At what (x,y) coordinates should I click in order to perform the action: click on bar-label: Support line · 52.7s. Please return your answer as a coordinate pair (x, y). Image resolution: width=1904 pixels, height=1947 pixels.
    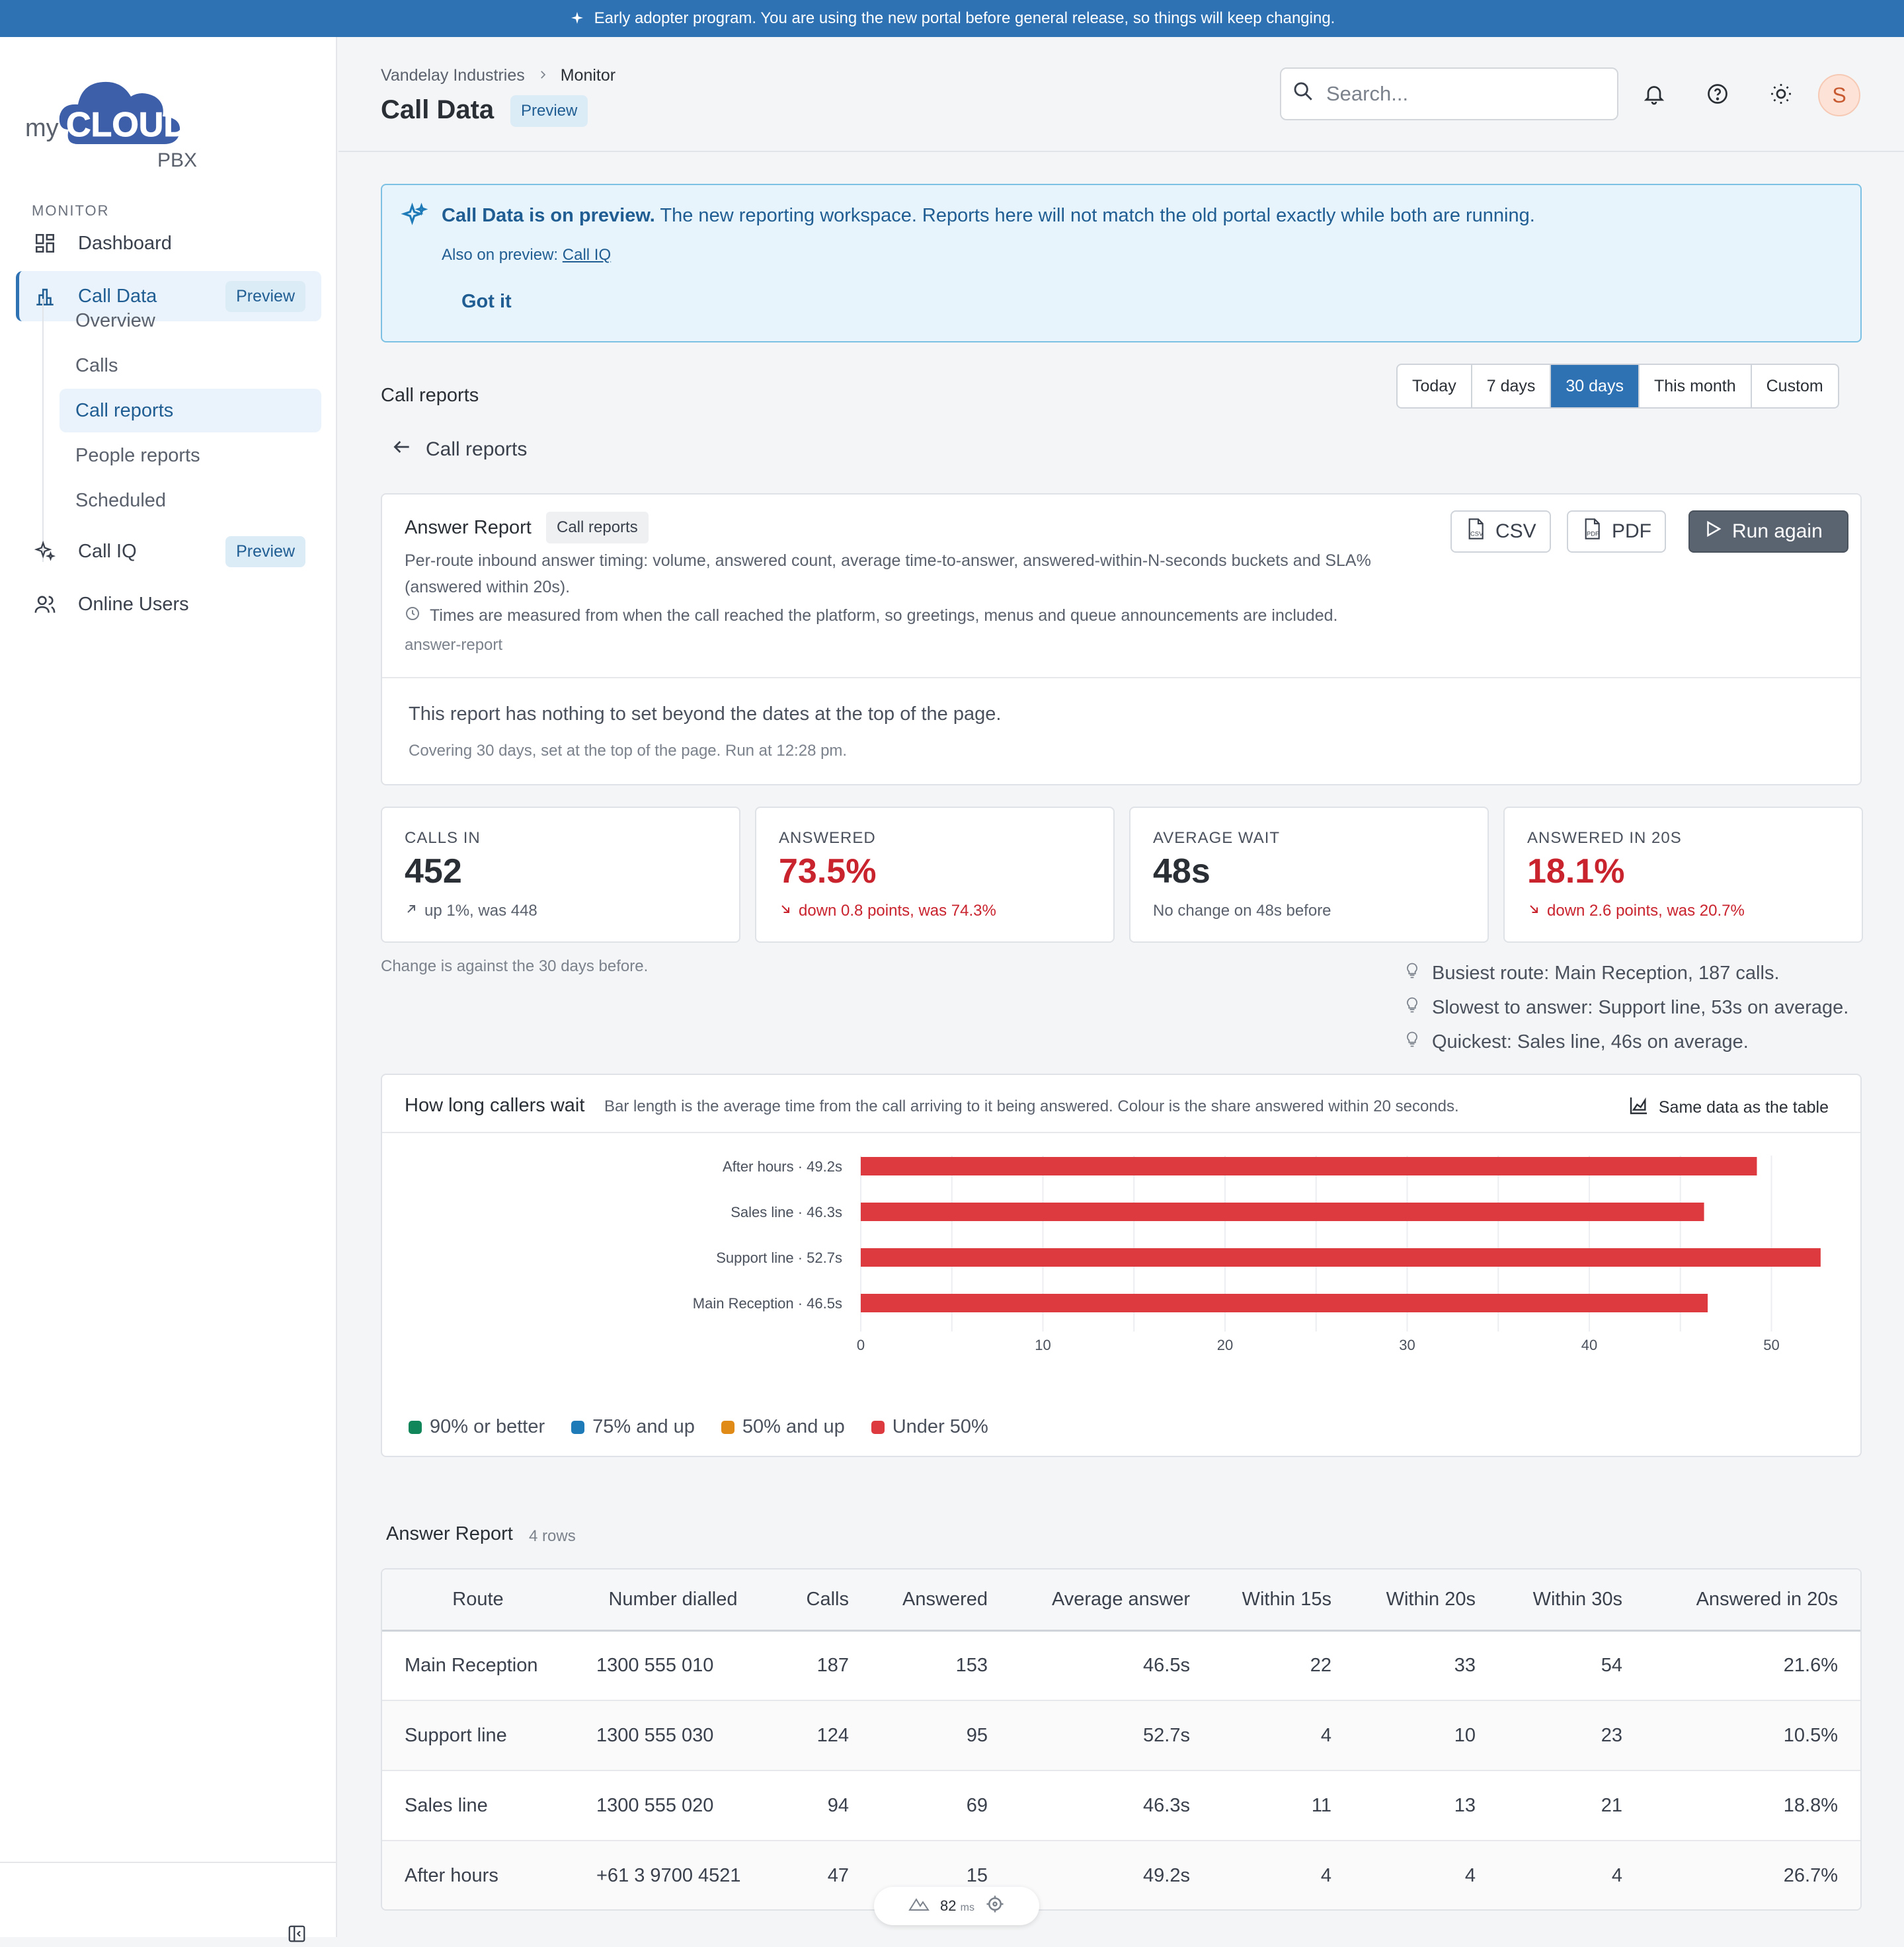
    Looking at the image, I should click on (779, 1258).